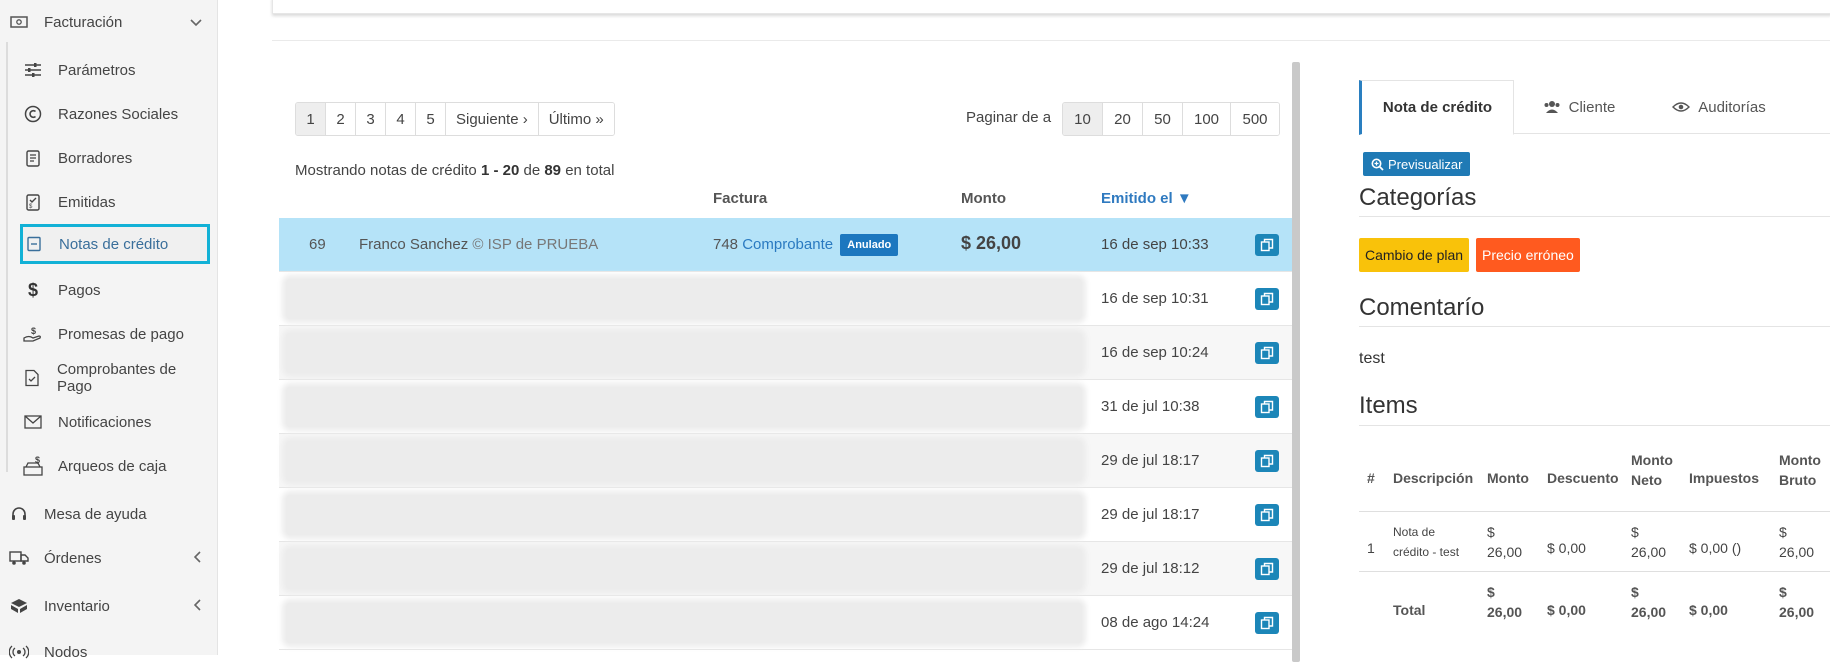 The width and height of the screenshot is (1830, 672). What do you see at coordinates (7, 257) in the screenshot?
I see `submenu-tree-line` at bounding box center [7, 257].